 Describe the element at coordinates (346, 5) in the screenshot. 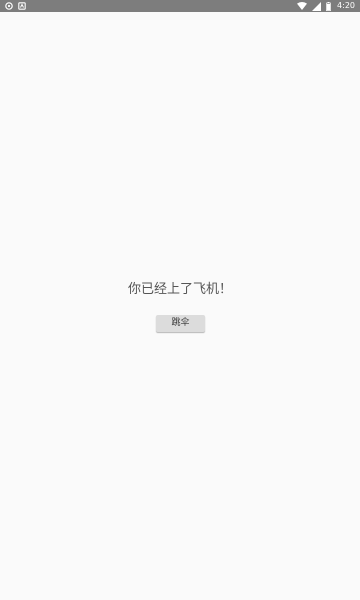

I see `status-time: 4:20` at that location.